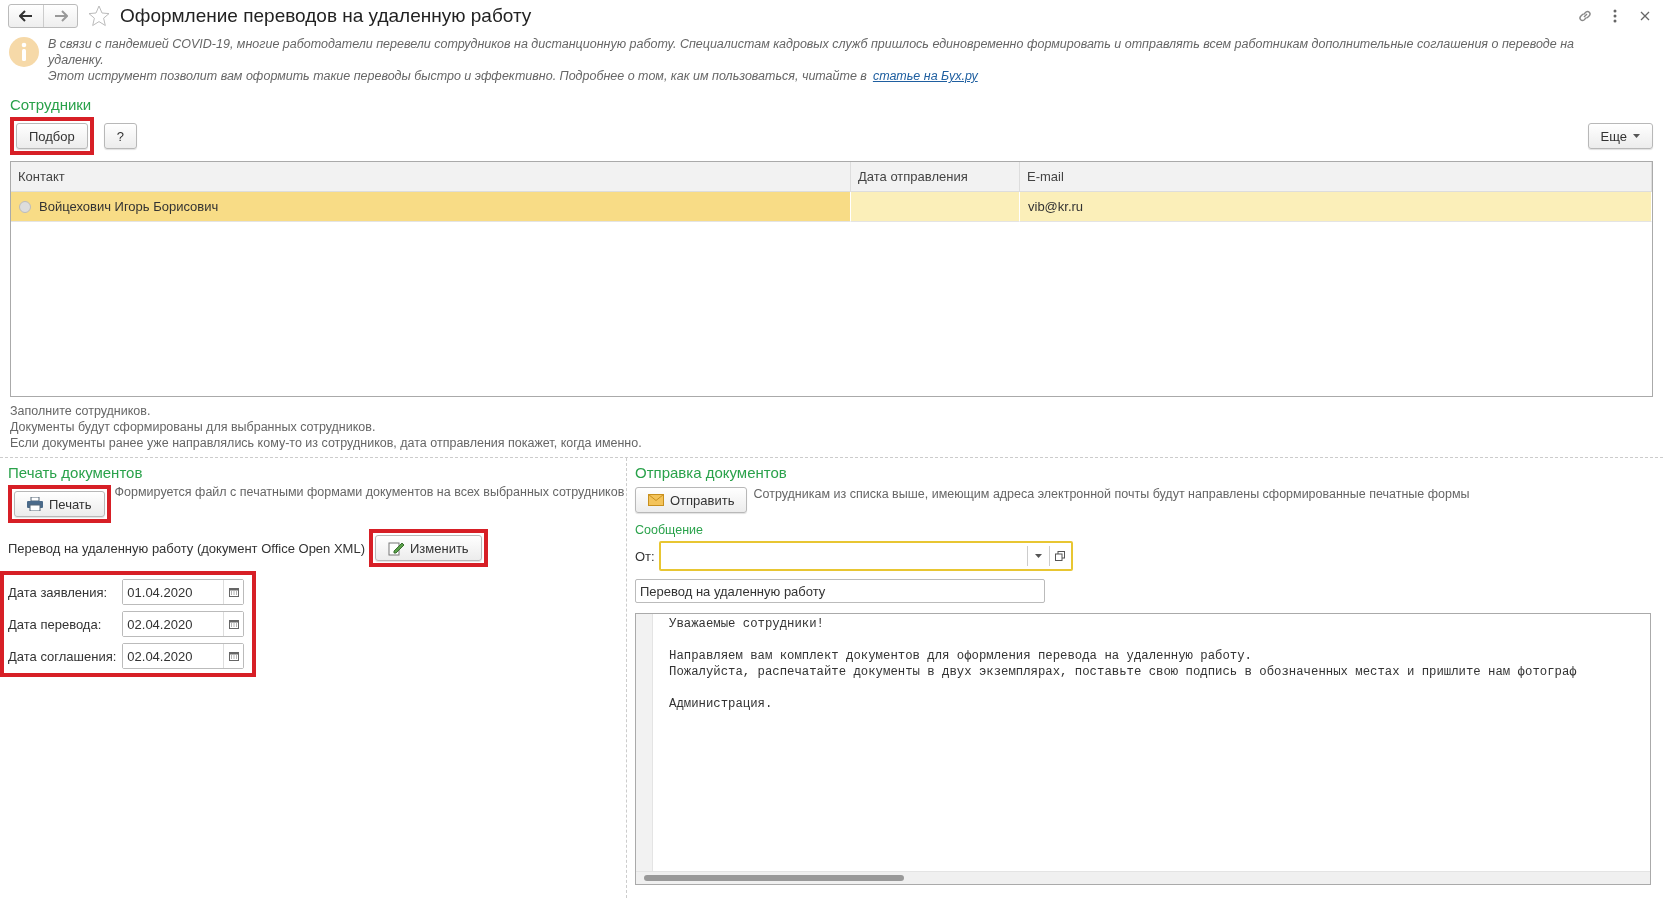 This screenshot has height=899, width=1663. Describe the element at coordinates (120, 136) in the screenshot. I see `help-button: ?` at that location.